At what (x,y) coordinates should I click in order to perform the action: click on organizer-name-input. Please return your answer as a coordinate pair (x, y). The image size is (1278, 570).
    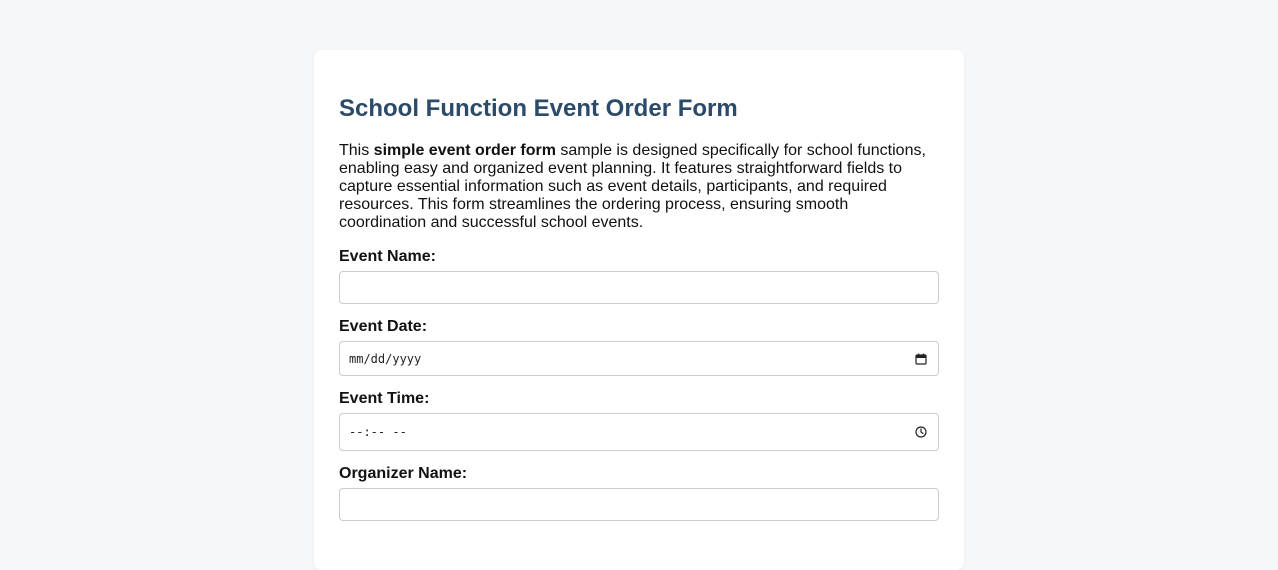
    Looking at the image, I should click on (639, 504).